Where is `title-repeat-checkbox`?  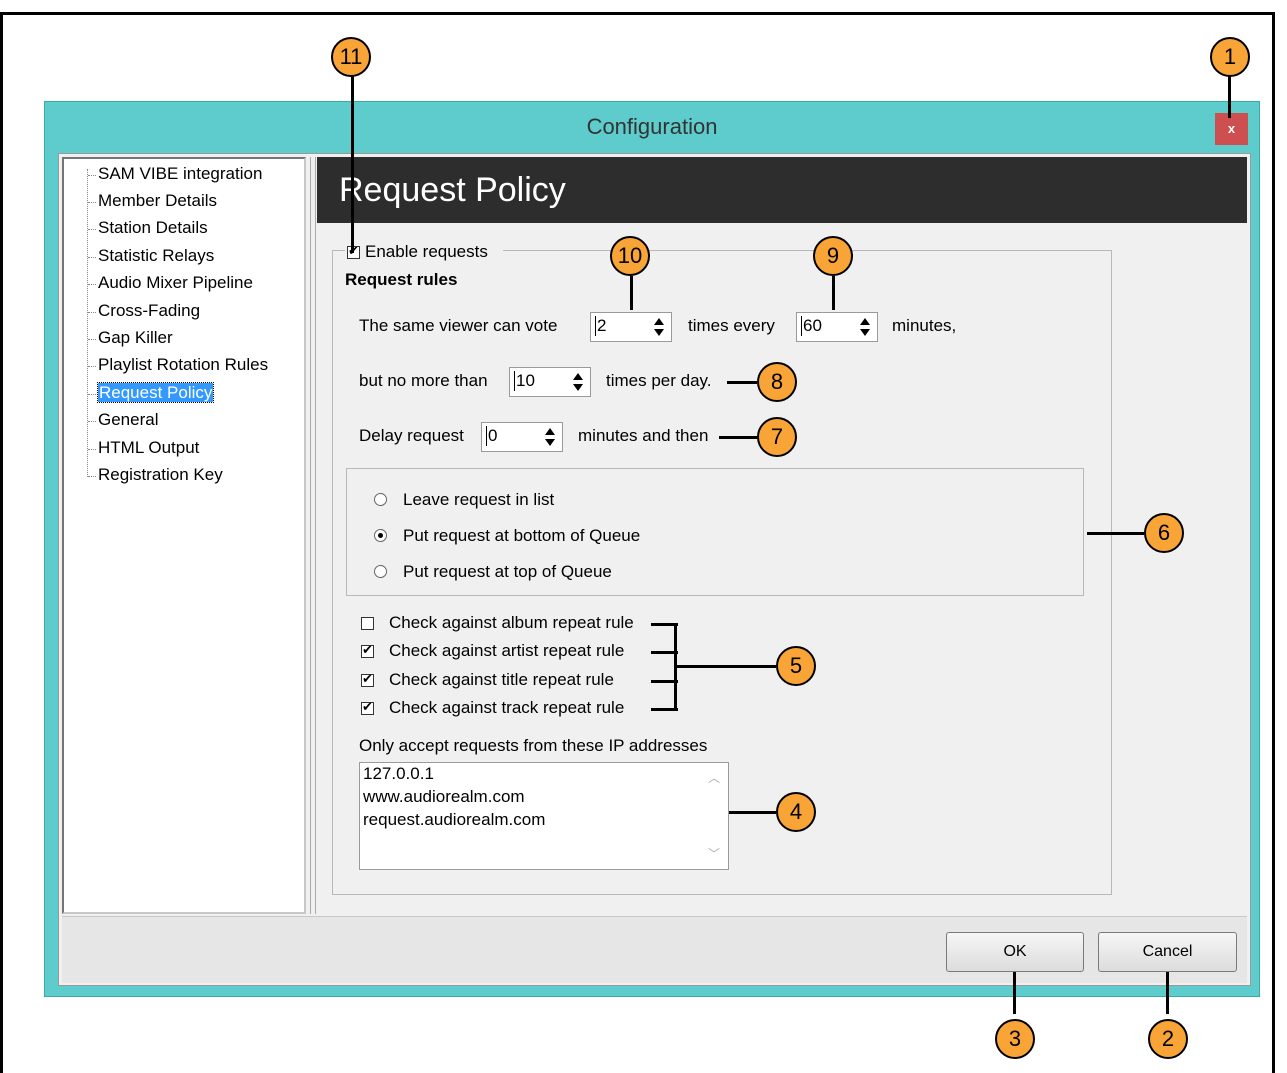 title-repeat-checkbox is located at coordinates (367, 679).